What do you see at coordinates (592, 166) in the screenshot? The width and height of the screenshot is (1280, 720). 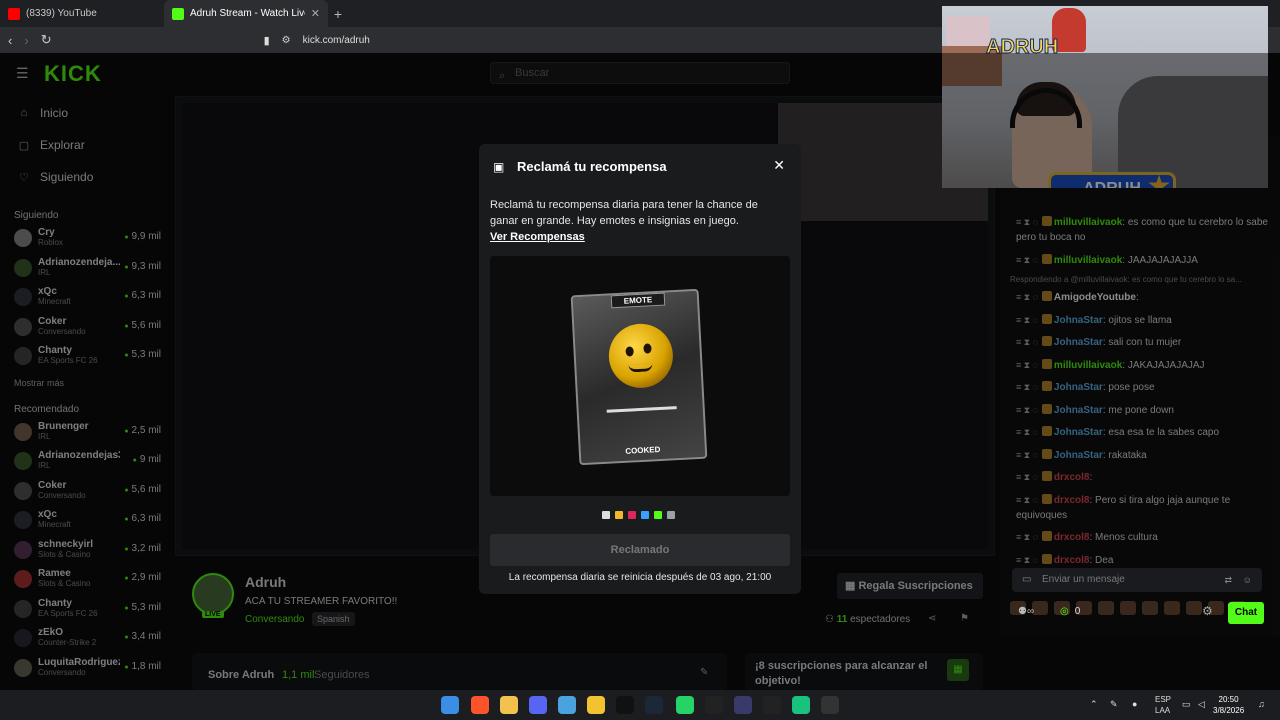 I see `modal-title: Reclamá tu recompensa` at bounding box center [592, 166].